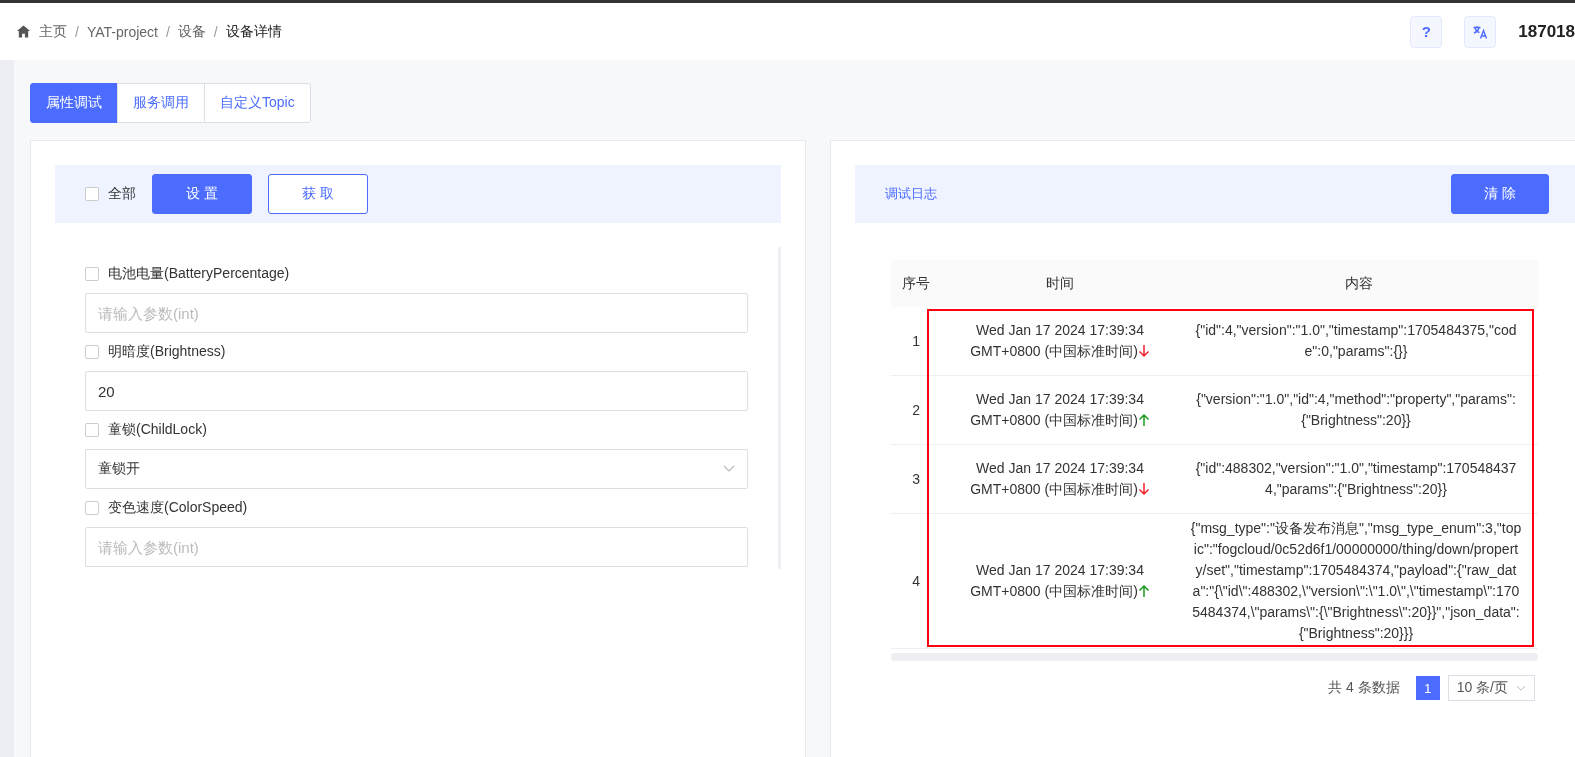 The image size is (1575, 757). I want to click on clear-button: 清 除, so click(1500, 194).